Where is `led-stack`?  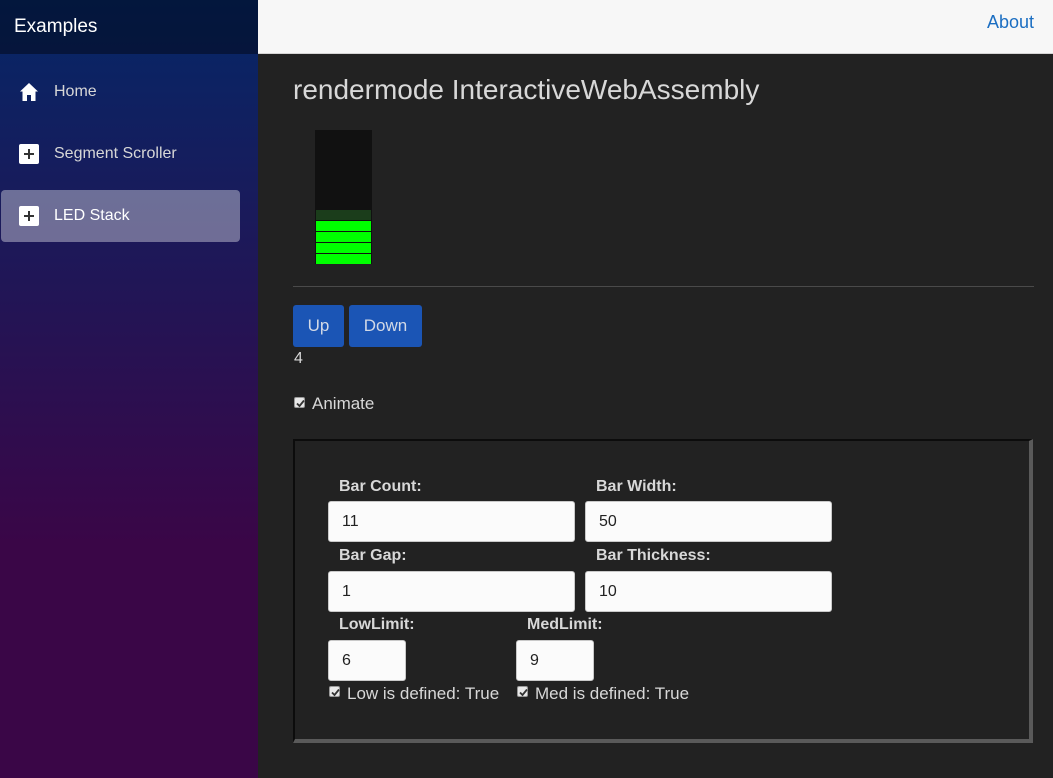 led-stack is located at coordinates (343, 197).